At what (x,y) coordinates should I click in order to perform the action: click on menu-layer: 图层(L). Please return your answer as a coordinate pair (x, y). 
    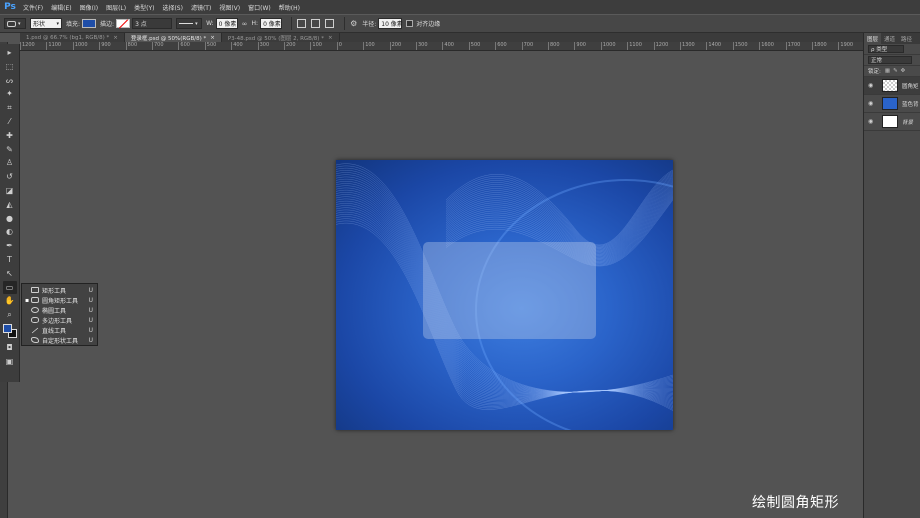
    Looking at the image, I should click on (116, 7).